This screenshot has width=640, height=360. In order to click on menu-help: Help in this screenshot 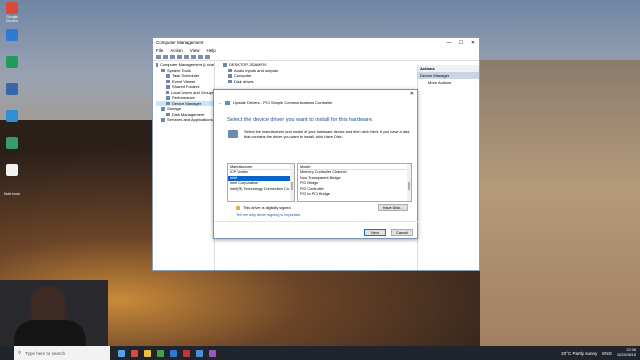, I will do `click(210, 50)`.